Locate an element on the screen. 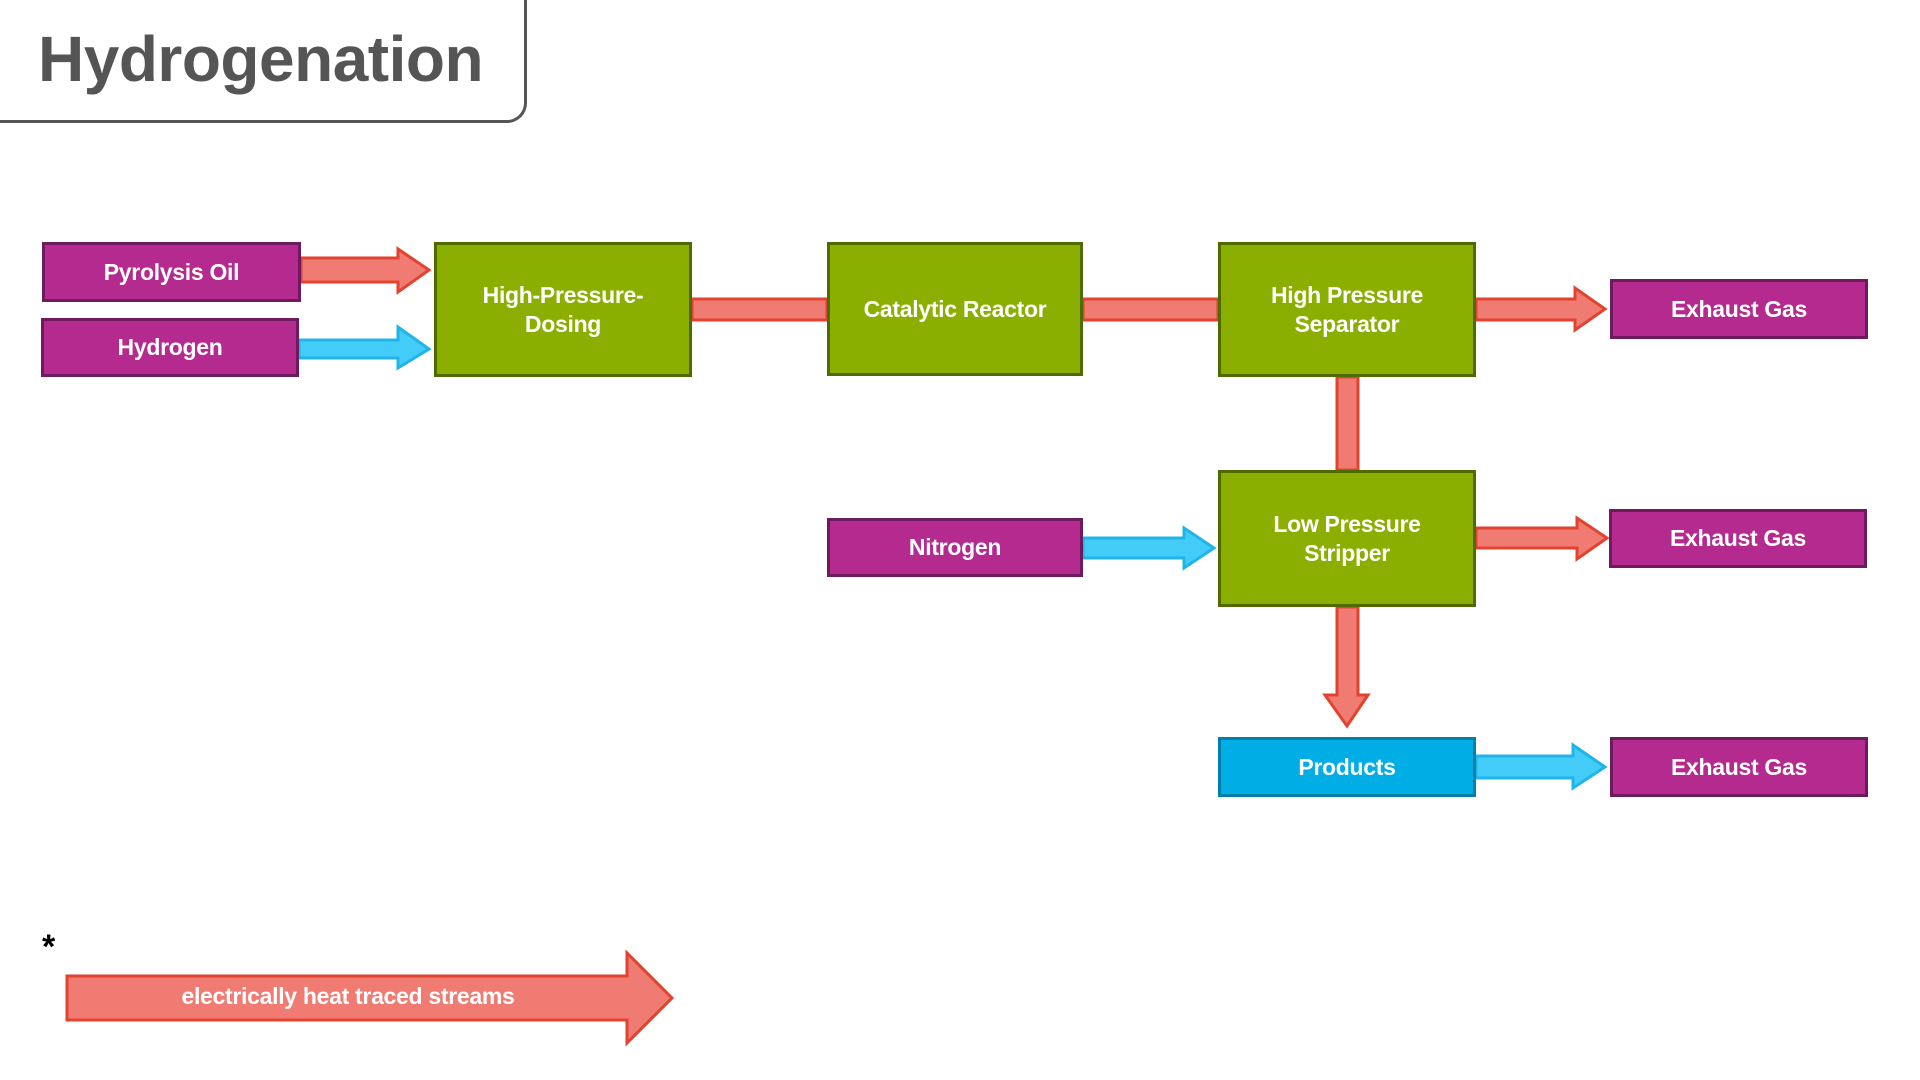  legend-asterisk: * is located at coordinates (49, 947).